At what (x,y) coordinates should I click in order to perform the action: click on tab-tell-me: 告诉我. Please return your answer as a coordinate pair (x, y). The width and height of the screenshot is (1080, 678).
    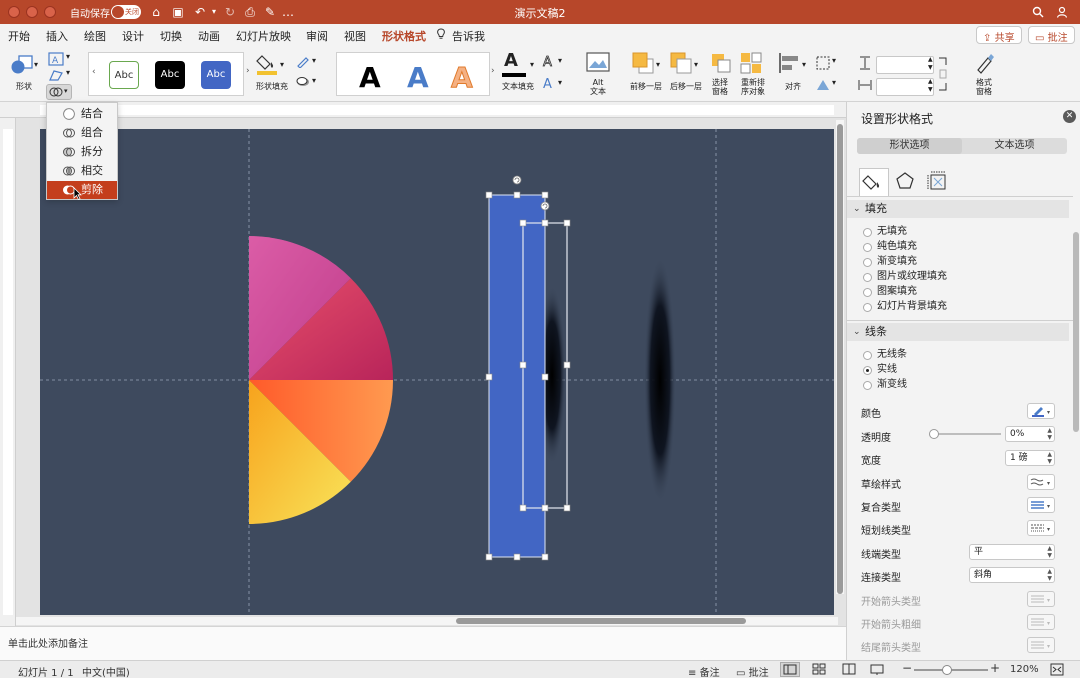
    Looking at the image, I should click on (468, 36).